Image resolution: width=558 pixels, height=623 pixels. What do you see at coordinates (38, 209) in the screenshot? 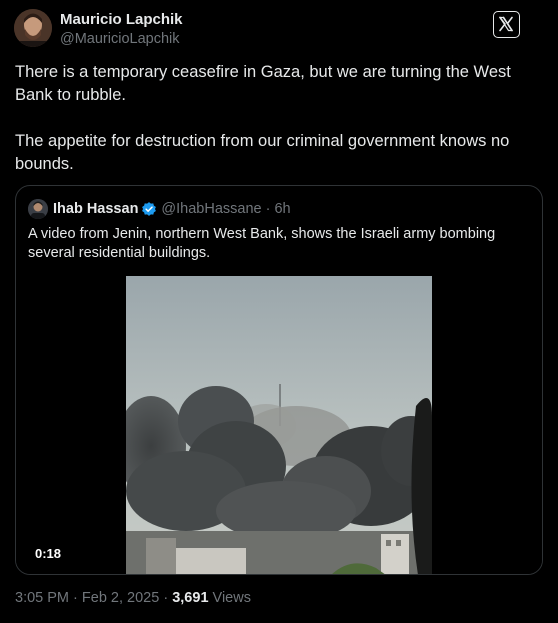
I see `quoted-avatar` at bounding box center [38, 209].